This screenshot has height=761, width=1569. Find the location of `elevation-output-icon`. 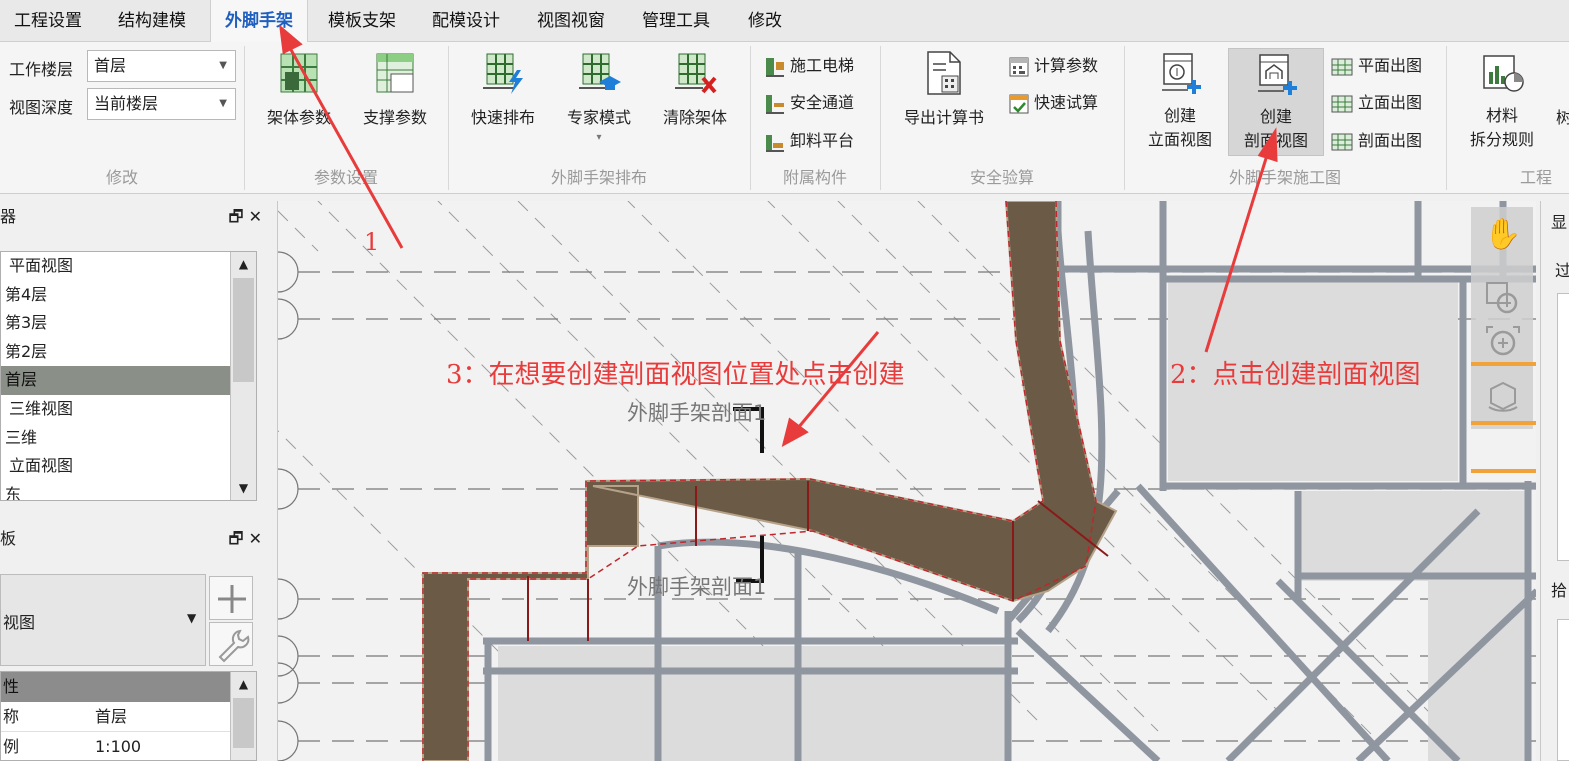

elevation-output-icon is located at coordinates (1342, 103).